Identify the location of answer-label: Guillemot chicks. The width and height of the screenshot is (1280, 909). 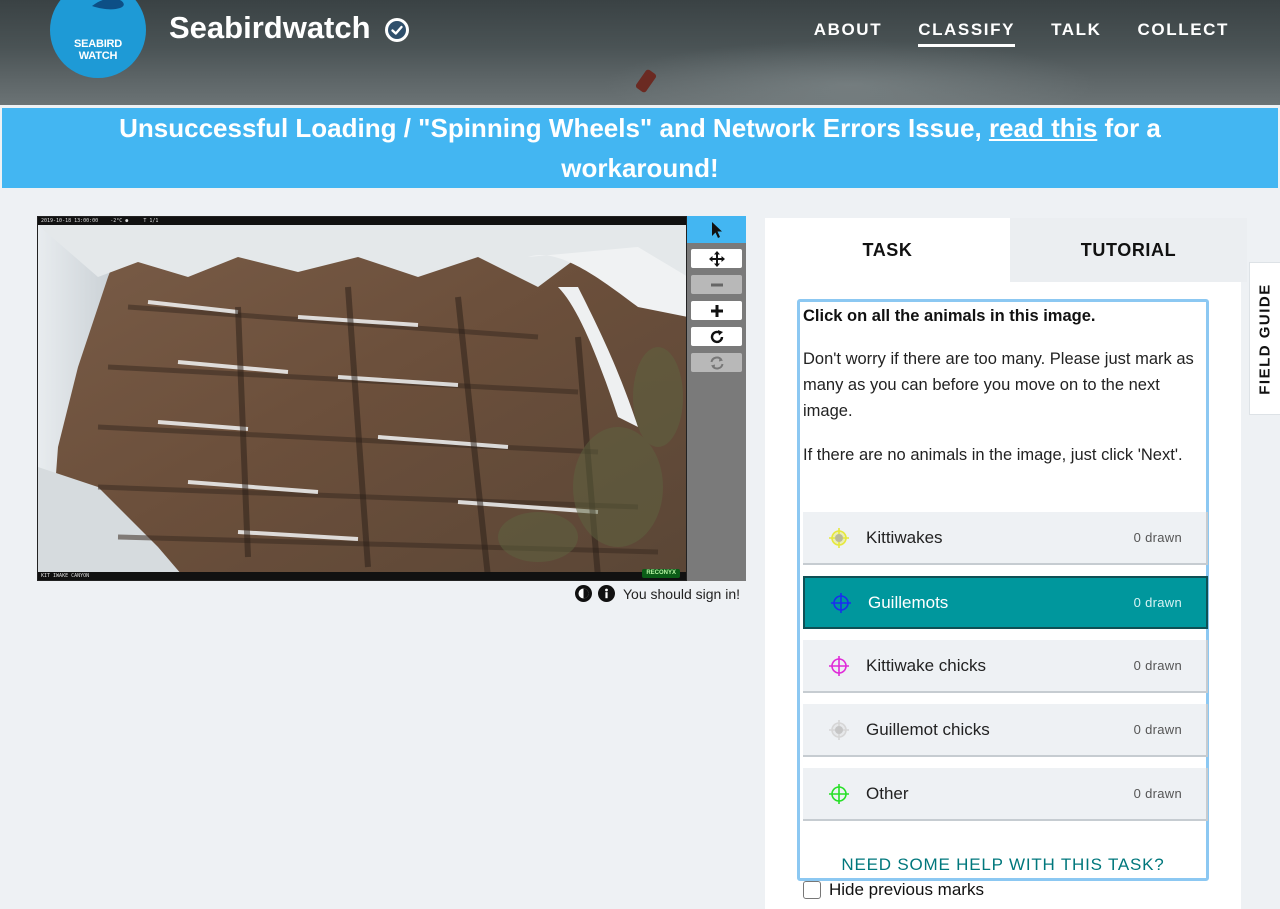
(928, 729).